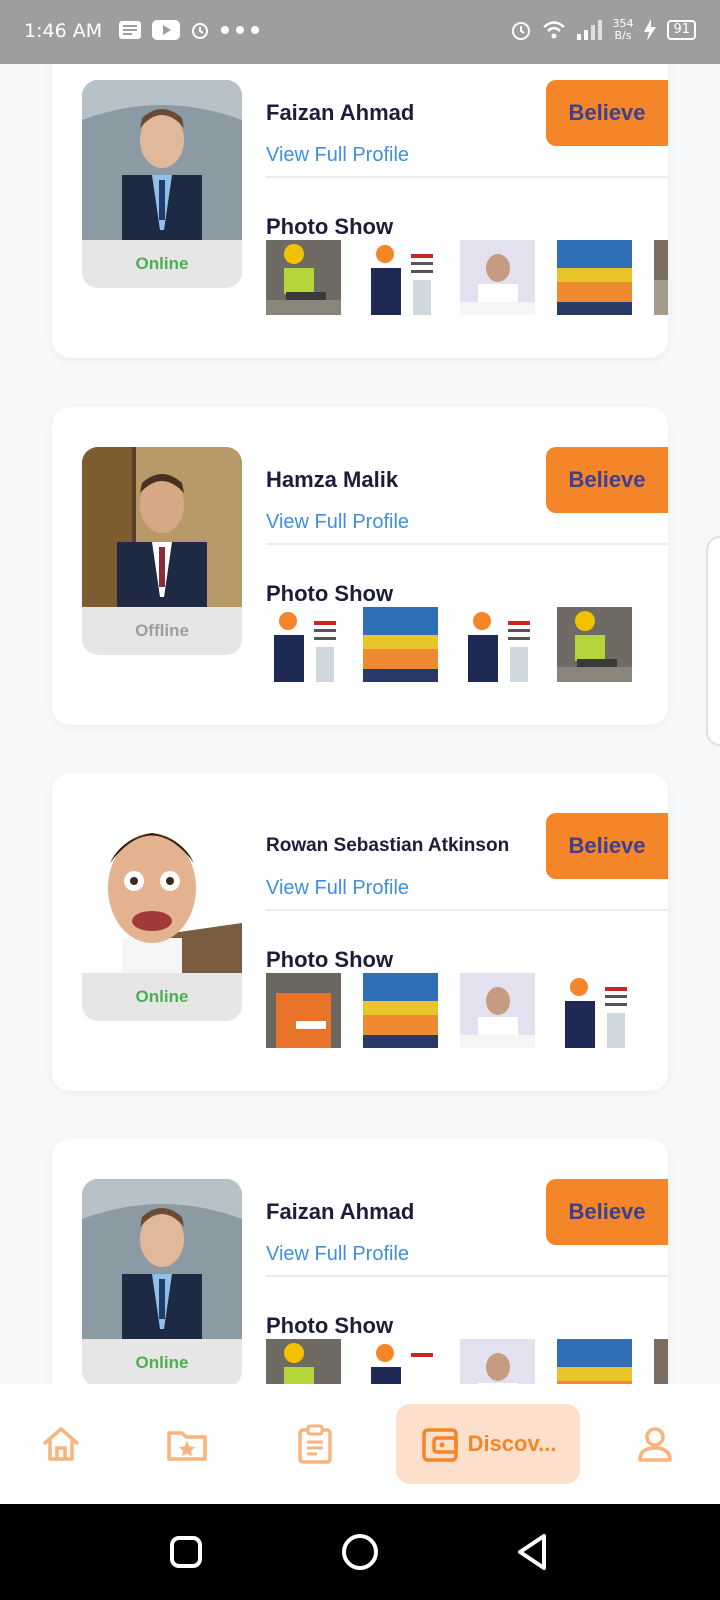 This screenshot has height=1600, width=720. I want to click on net-speed: 354 B/s, so click(623, 29).